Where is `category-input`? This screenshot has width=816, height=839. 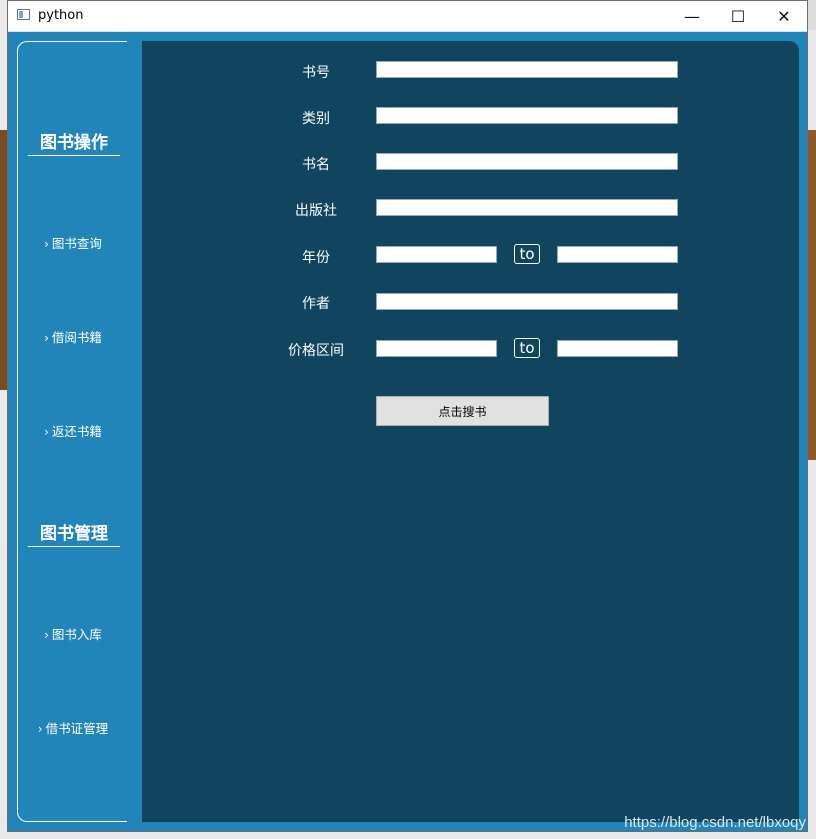 category-input is located at coordinates (527, 115).